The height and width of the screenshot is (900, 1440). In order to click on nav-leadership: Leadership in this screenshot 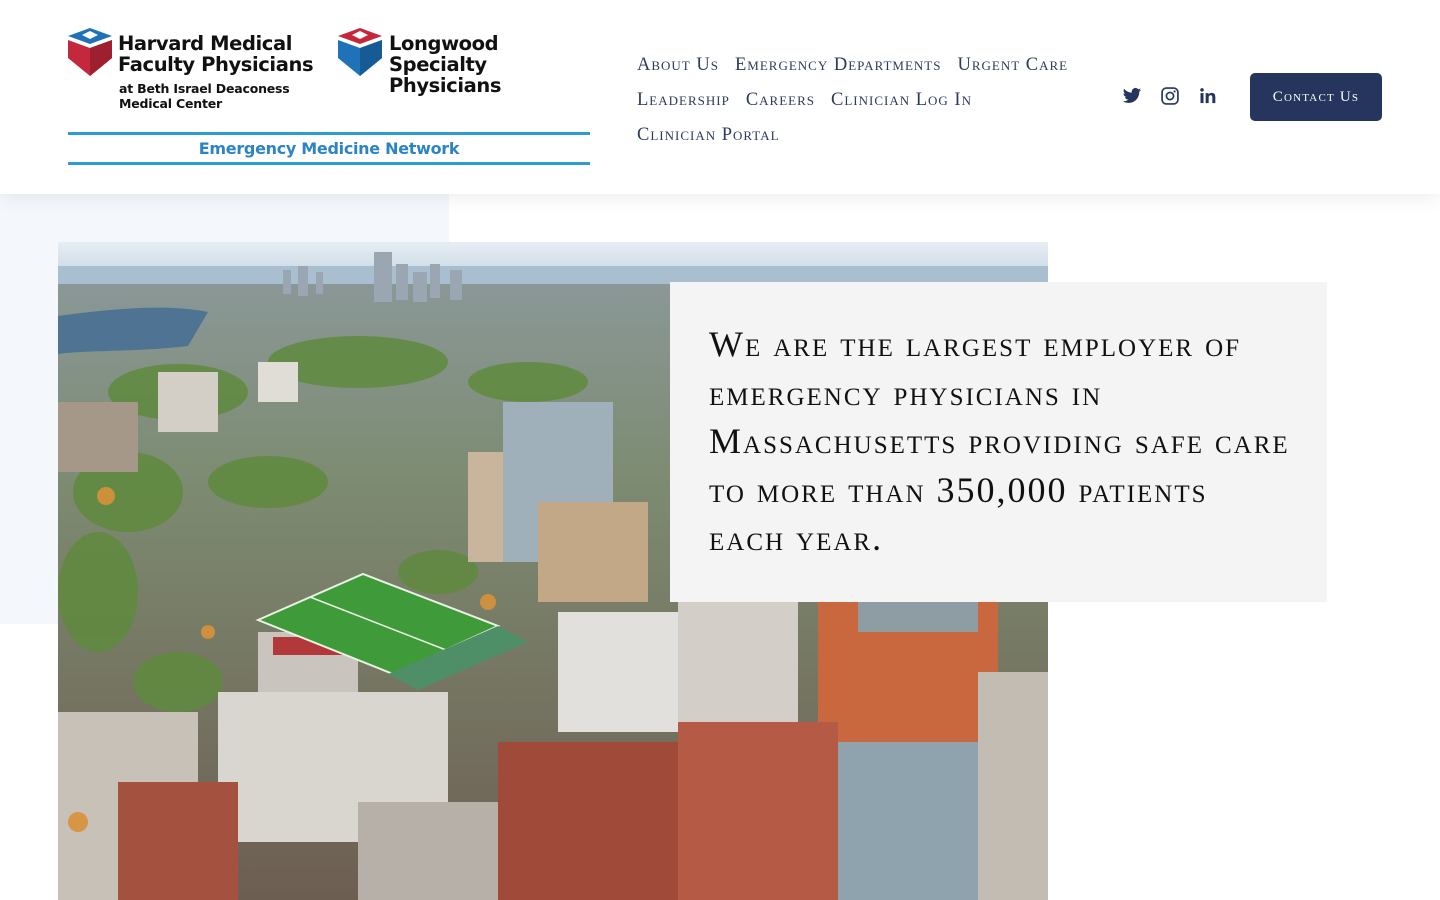, I will do `click(683, 100)`.